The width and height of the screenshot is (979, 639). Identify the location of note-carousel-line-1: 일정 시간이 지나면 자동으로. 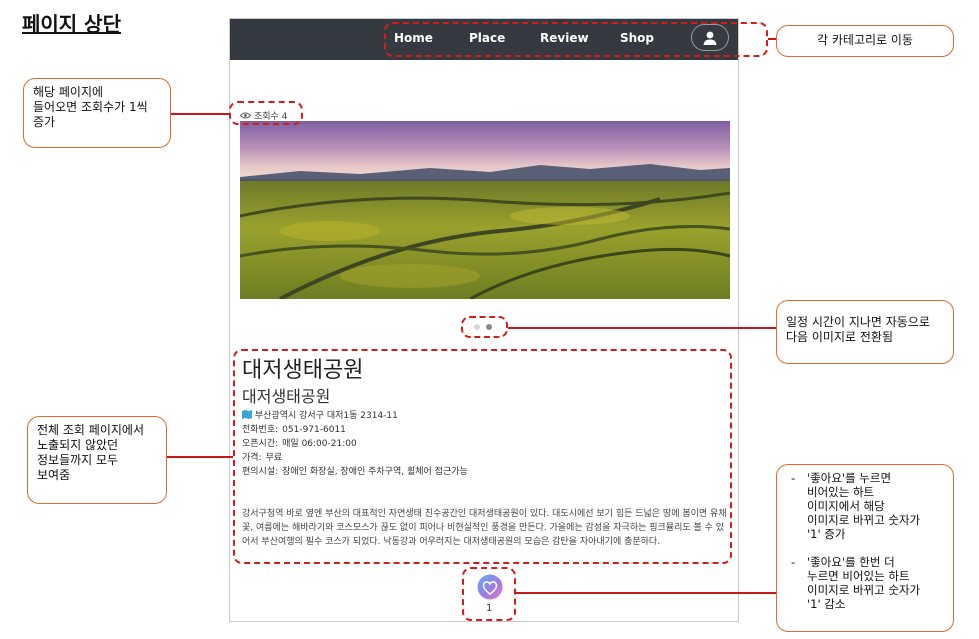
(858, 322).